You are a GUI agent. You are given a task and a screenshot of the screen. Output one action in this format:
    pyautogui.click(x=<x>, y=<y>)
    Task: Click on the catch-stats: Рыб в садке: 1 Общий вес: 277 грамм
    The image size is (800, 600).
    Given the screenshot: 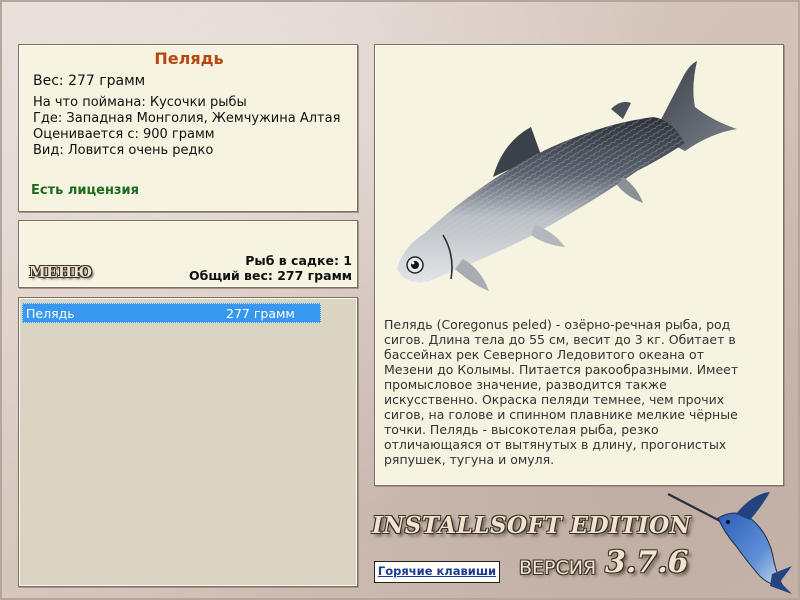 What is the action you would take?
    pyautogui.click(x=270, y=268)
    